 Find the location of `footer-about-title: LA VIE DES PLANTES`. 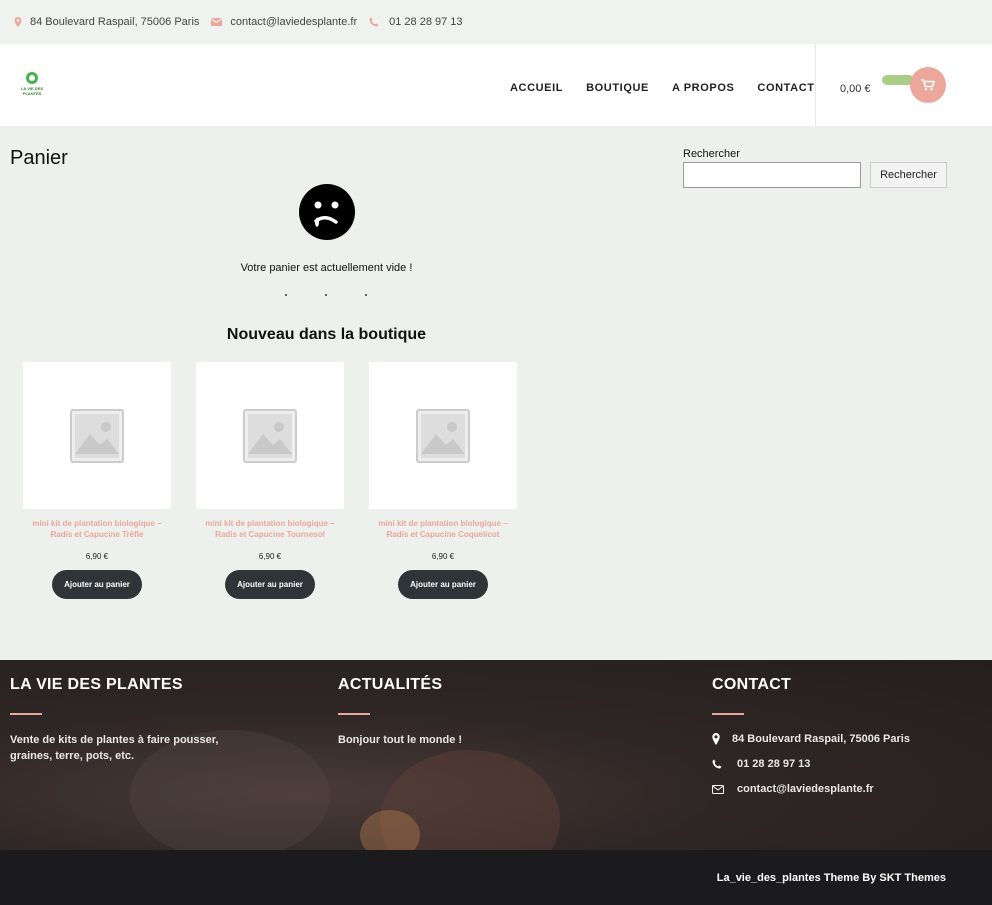

footer-about-title: LA VIE DES PLANTES is located at coordinates (96, 684).